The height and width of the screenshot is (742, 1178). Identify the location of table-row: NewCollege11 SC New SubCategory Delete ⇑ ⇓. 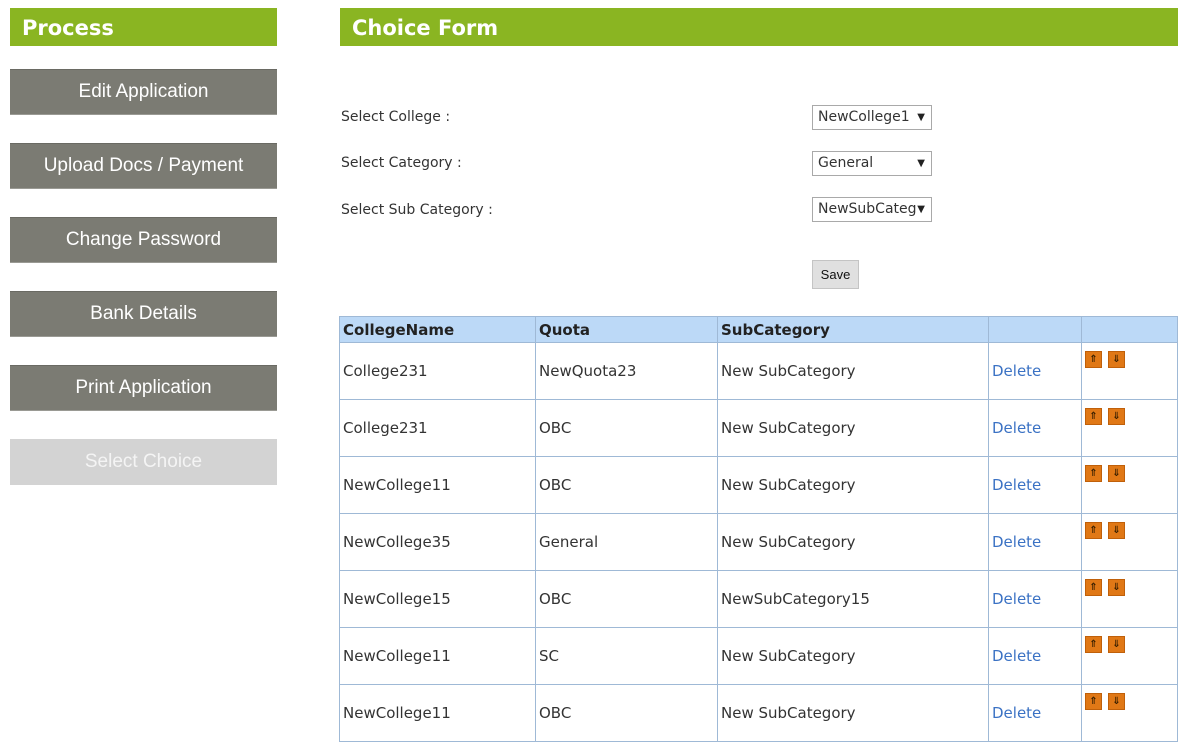
(758, 656).